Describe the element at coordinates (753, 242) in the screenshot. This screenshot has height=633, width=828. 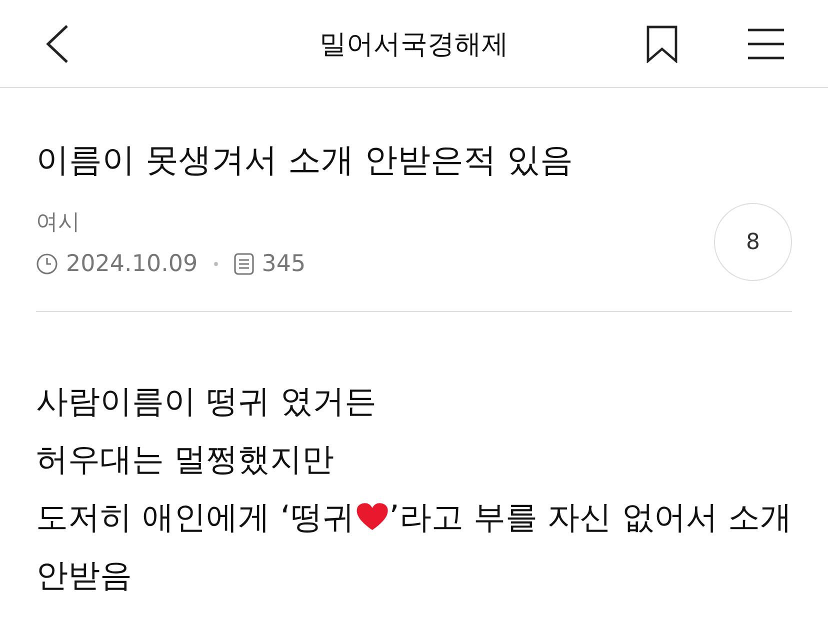
I see `comment-count-button: 8` at that location.